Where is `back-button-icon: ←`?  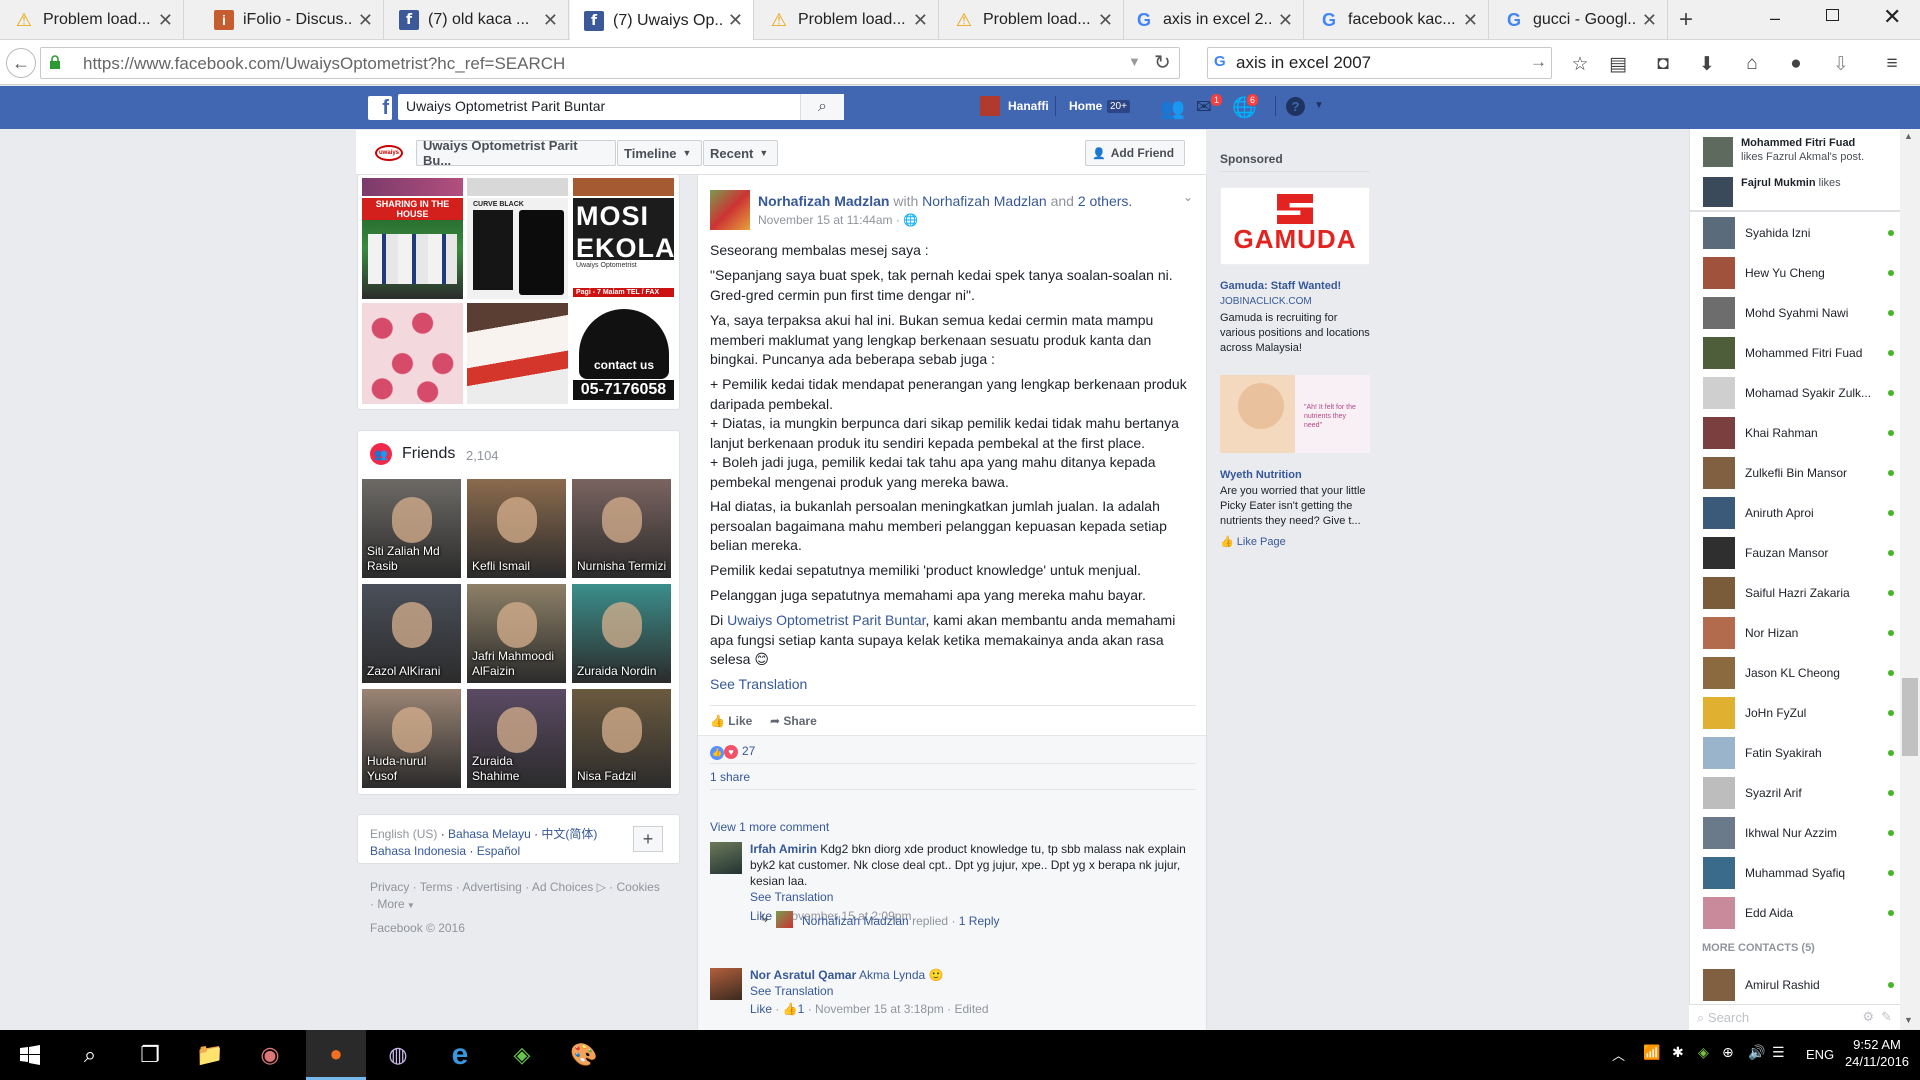
back-button-icon: ← is located at coordinates (21, 63).